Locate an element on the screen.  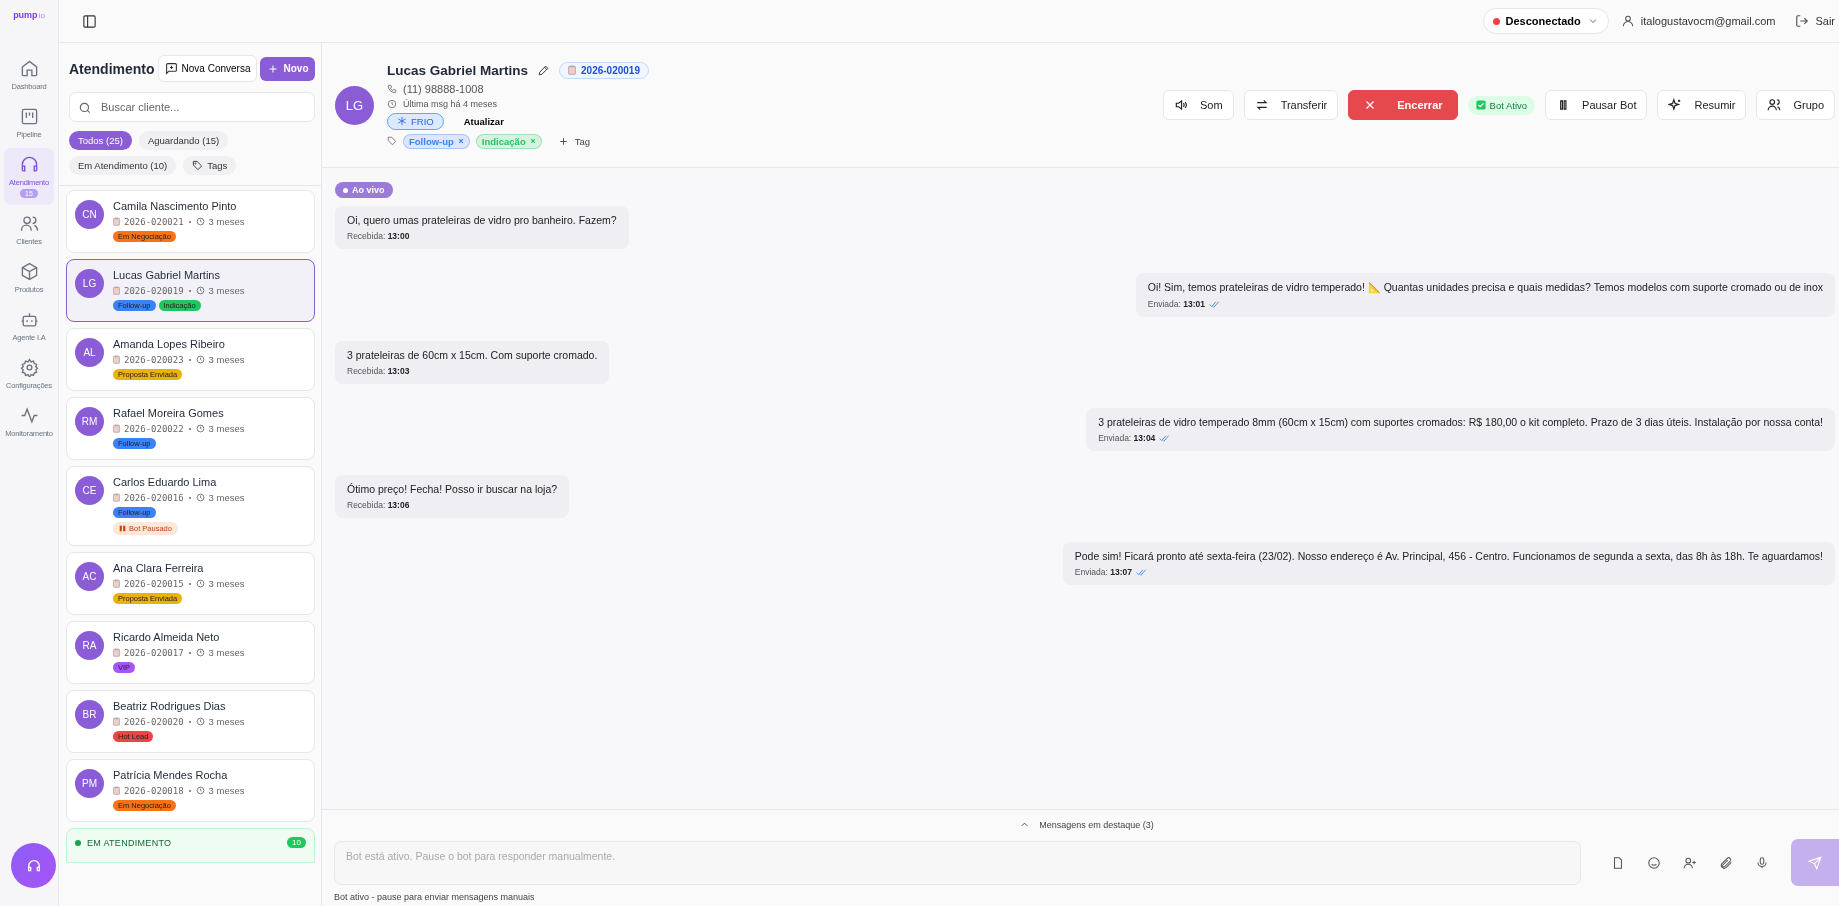
avatar: RA is located at coordinates (89, 645).